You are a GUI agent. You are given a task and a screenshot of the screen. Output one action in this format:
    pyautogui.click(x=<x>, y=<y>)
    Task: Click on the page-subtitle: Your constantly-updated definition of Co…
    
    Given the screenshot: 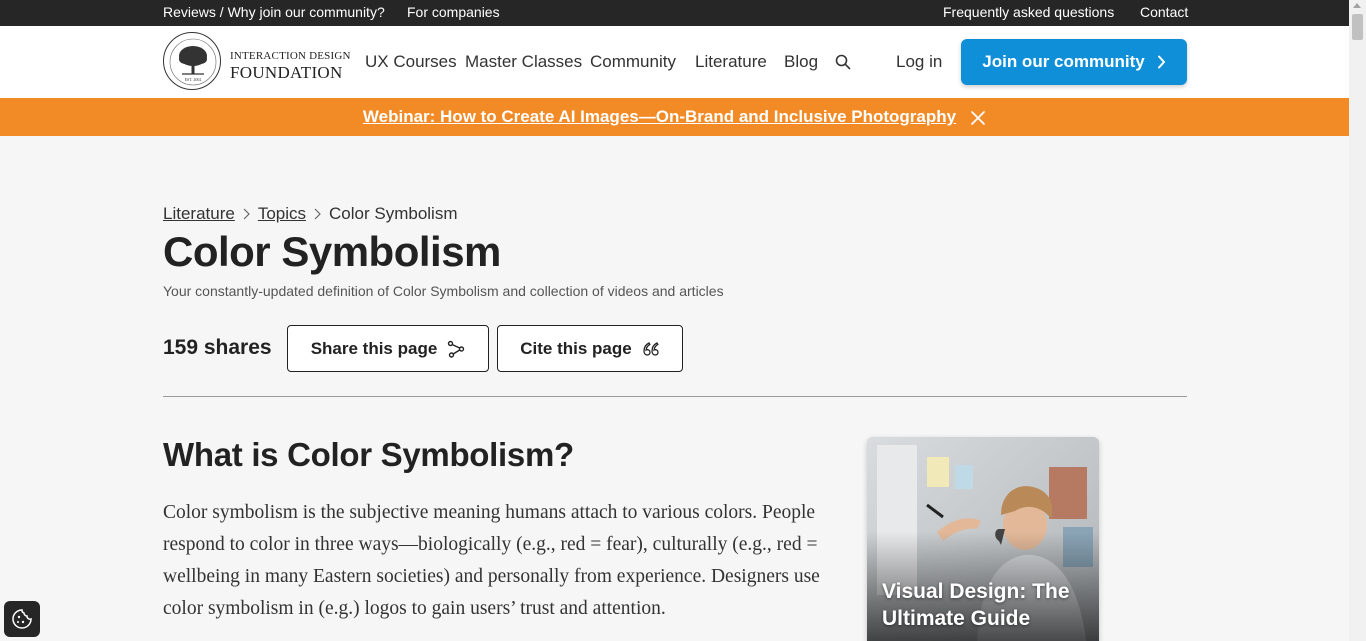 What is the action you would take?
    pyautogui.click(x=443, y=291)
    